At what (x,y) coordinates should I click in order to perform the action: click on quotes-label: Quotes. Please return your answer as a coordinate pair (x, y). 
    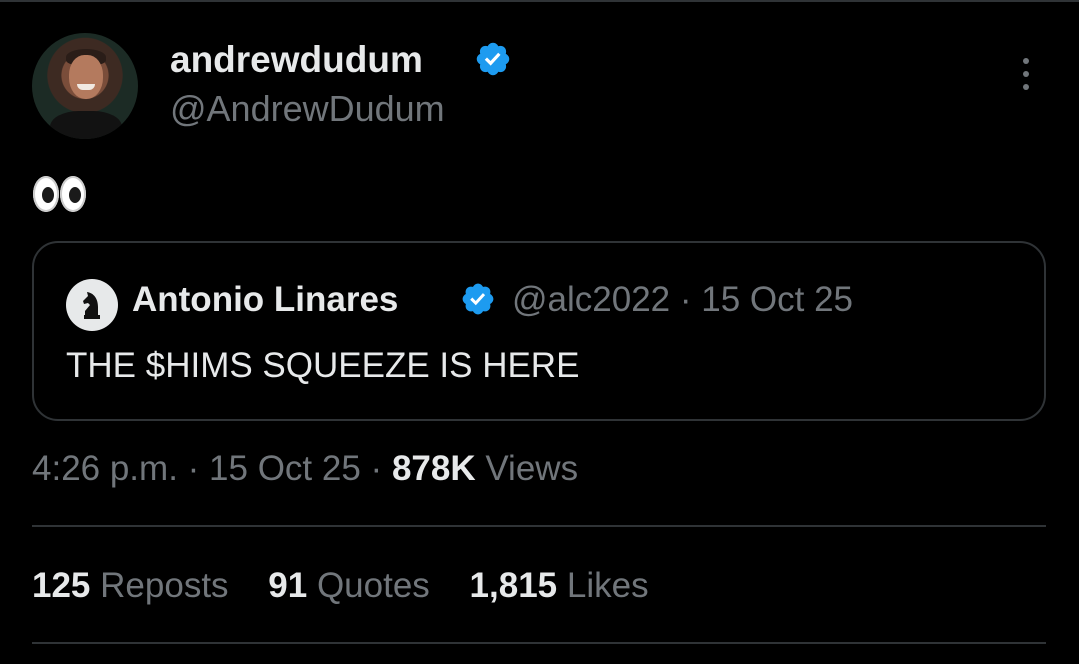
    Looking at the image, I should click on (373, 585).